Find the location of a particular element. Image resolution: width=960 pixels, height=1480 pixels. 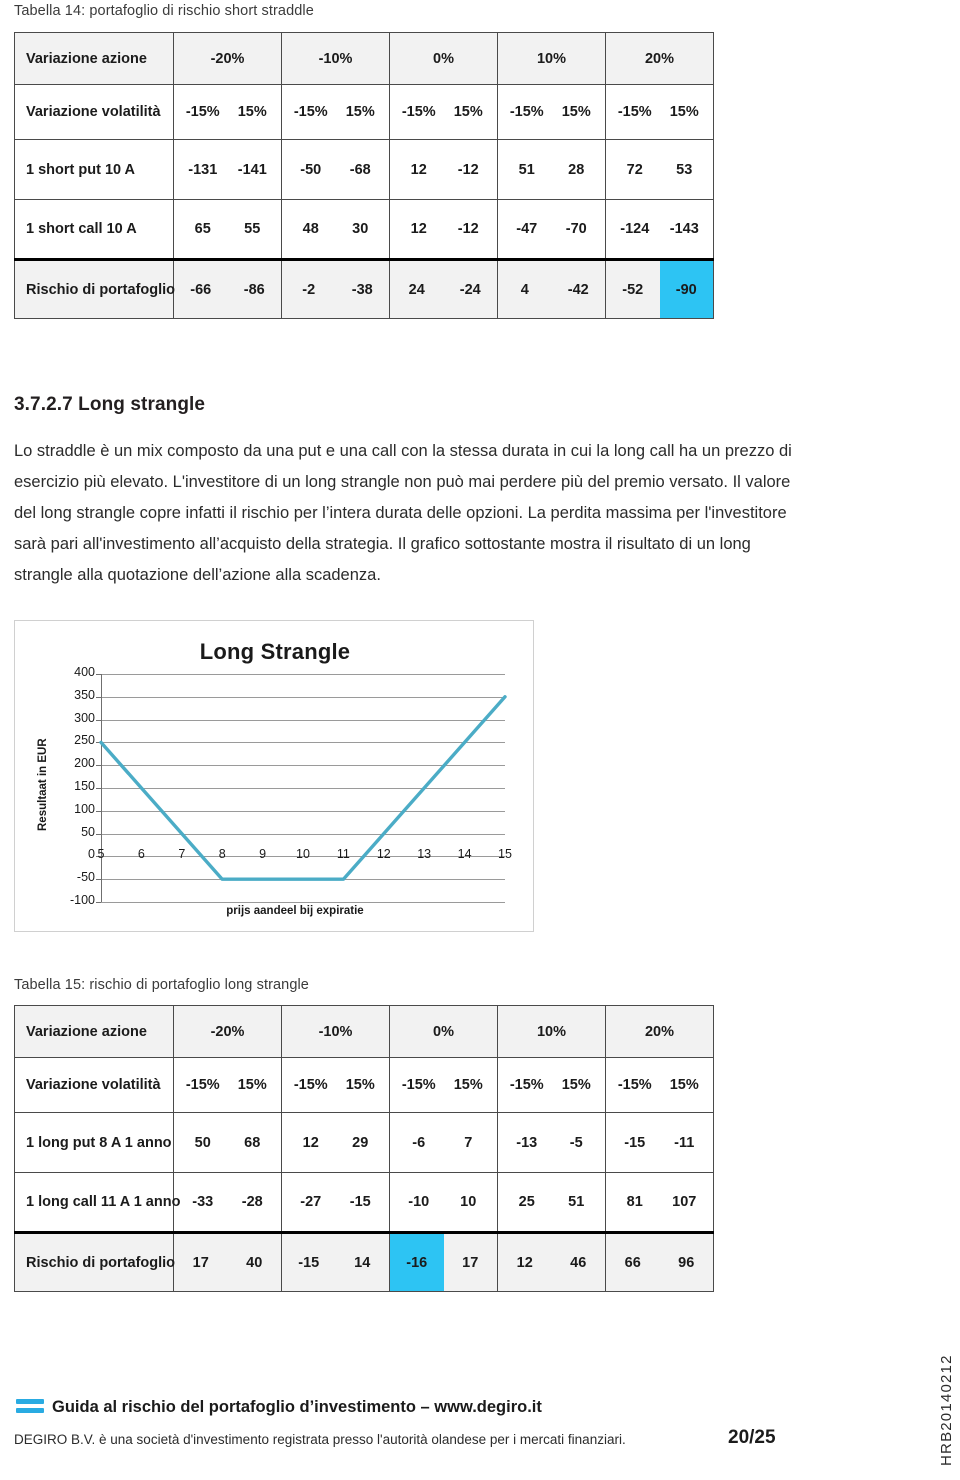

table15-scenario-1: -10% is located at coordinates (335, 1031).